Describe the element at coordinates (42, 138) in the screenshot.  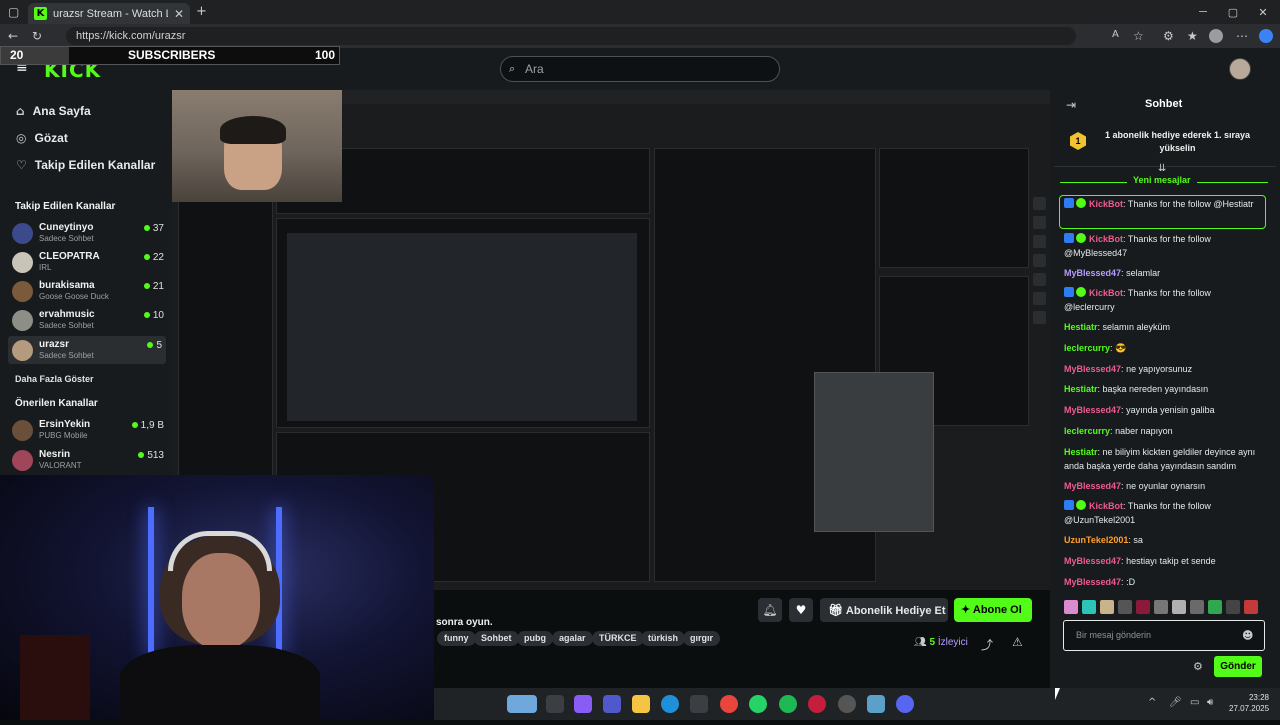
I see `nav-browse: ◎ Gözat` at that location.